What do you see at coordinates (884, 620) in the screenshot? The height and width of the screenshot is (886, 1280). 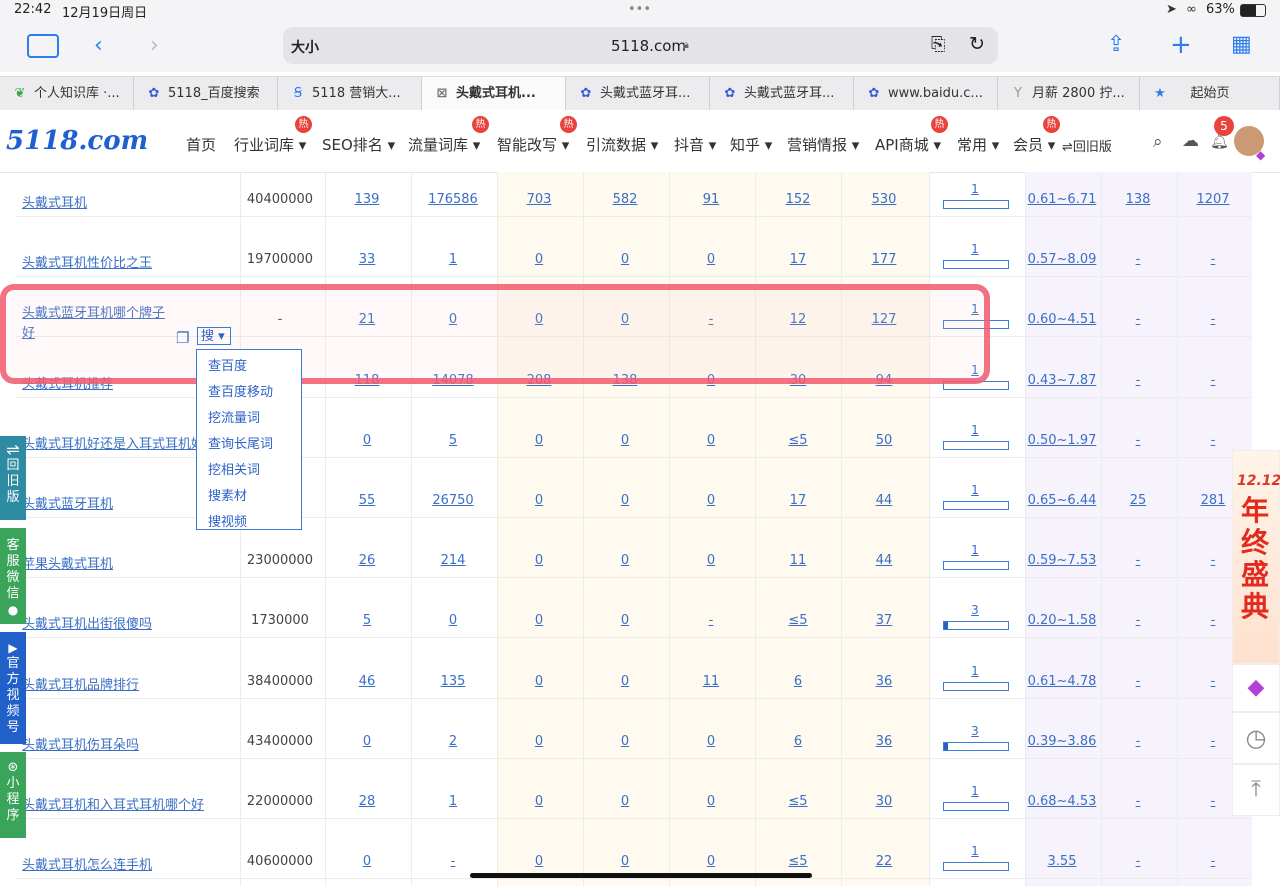 I see `metric-link: 37` at bounding box center [884, 620].